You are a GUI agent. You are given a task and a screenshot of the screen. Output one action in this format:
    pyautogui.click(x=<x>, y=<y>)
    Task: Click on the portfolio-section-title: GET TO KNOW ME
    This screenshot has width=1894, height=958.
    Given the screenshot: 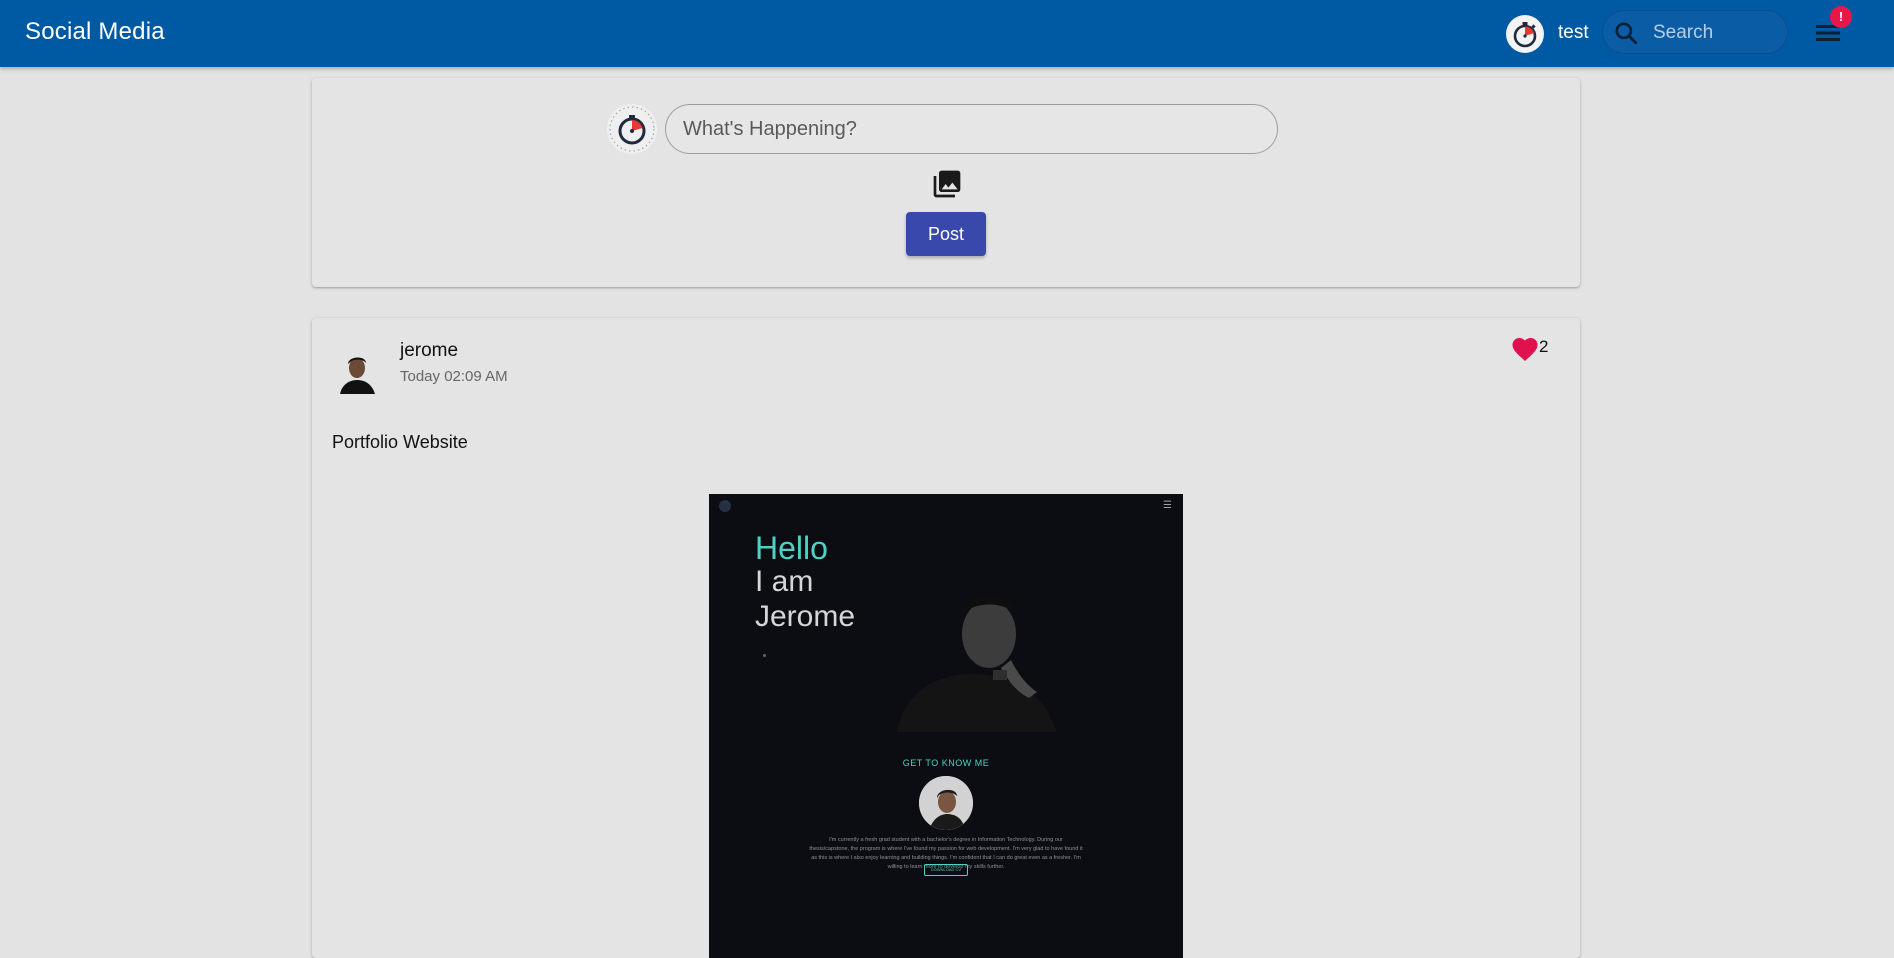 What is the action you would take?
    pyautogui.click(x=946, y=763)
    